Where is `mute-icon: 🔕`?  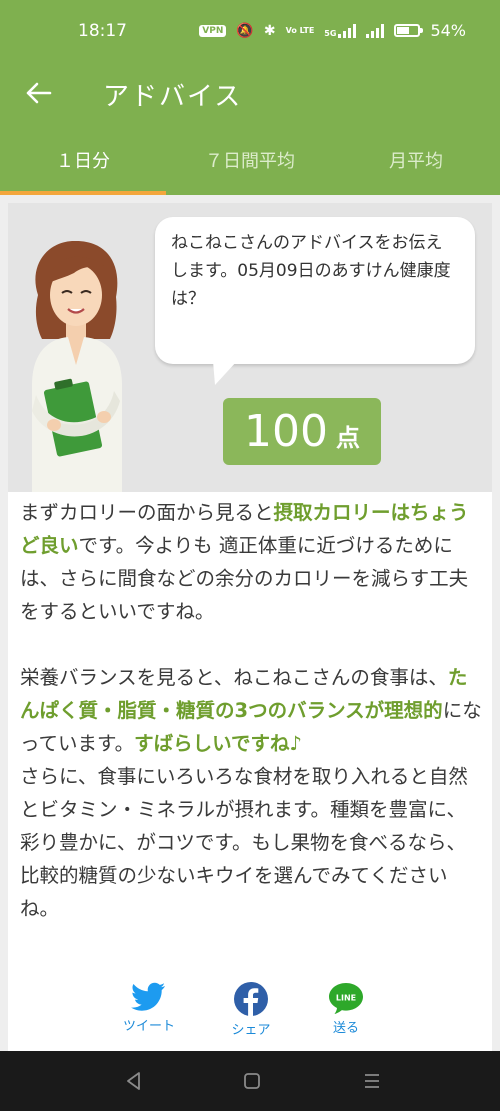 mute-icon: 🔕 is located at coordinates (245, 30).